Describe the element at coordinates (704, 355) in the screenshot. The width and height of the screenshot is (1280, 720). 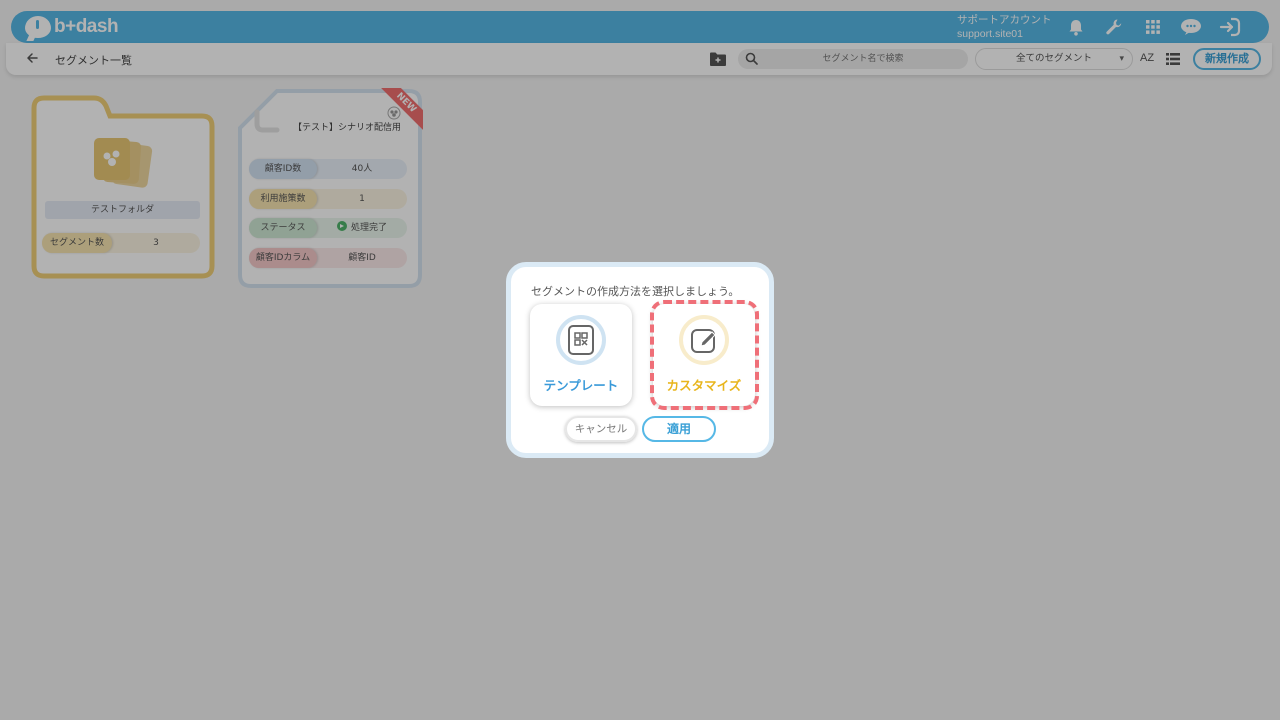
I see `selected-option-highlight` at that location.